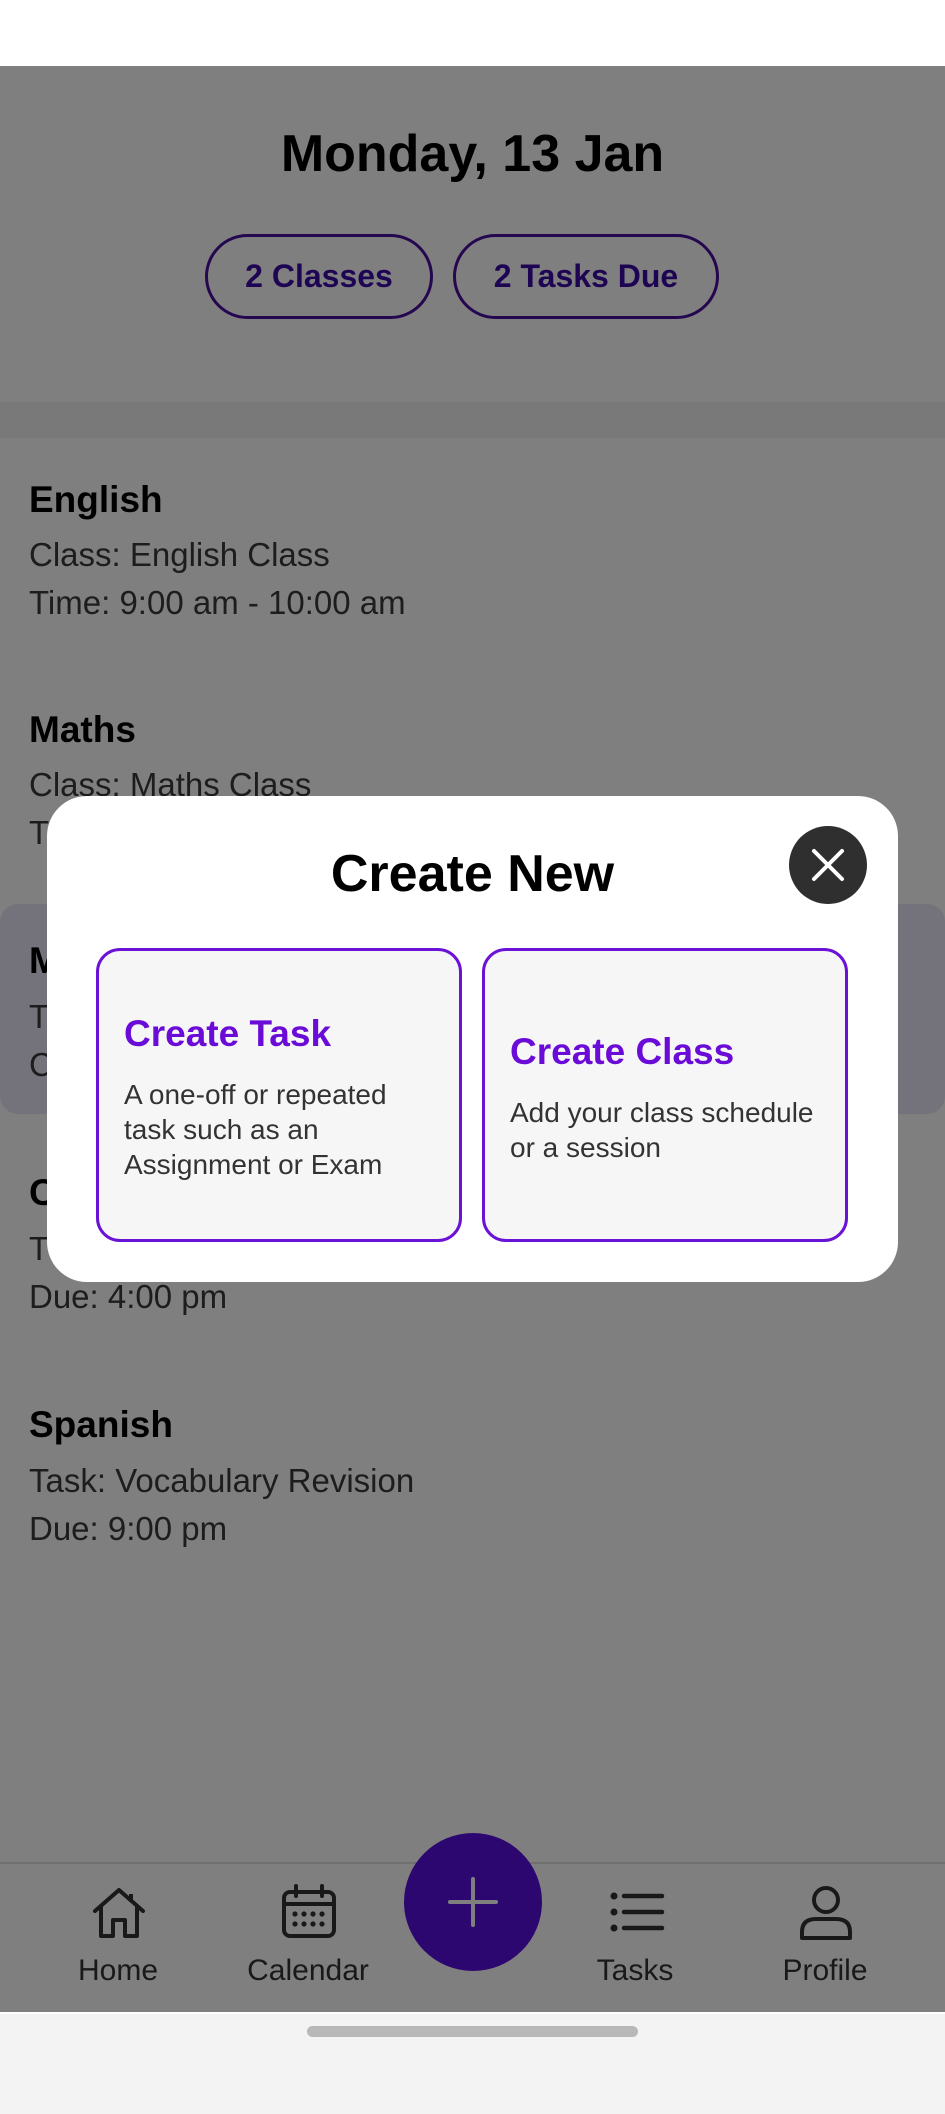  I want to click on gesture-area, so click(472, 2096).